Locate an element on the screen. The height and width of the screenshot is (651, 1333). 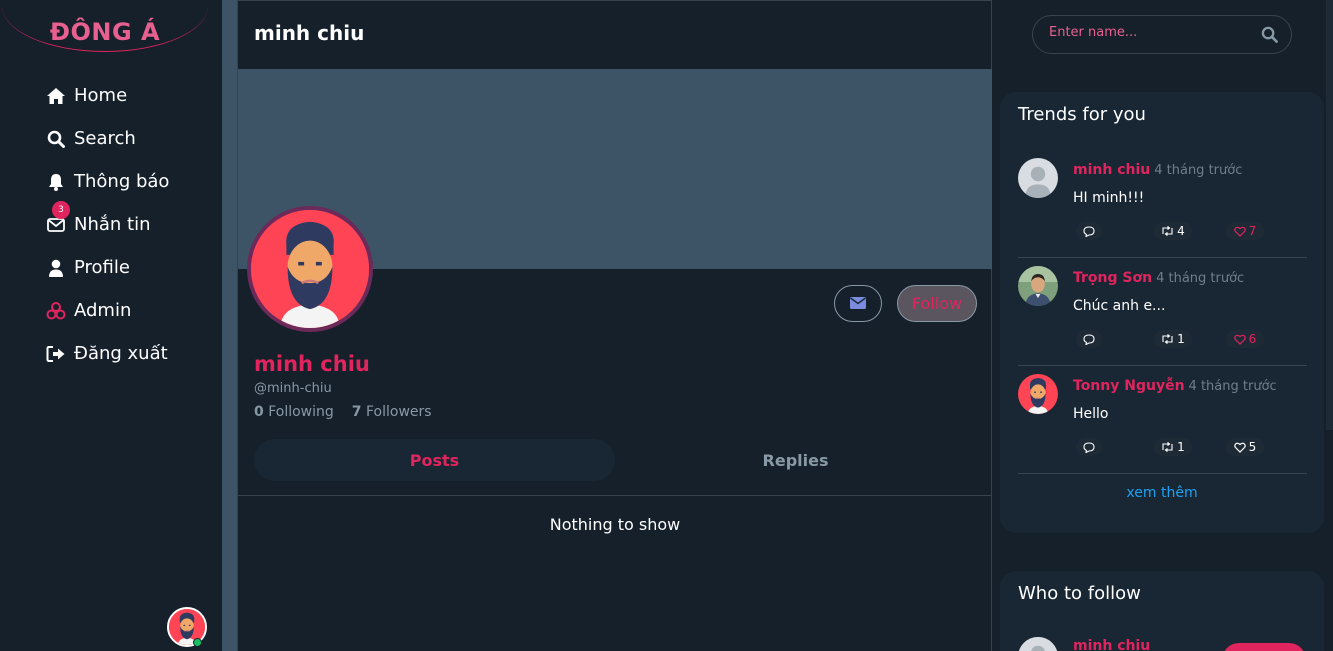
user-icon is located at coordinates (56, 268).